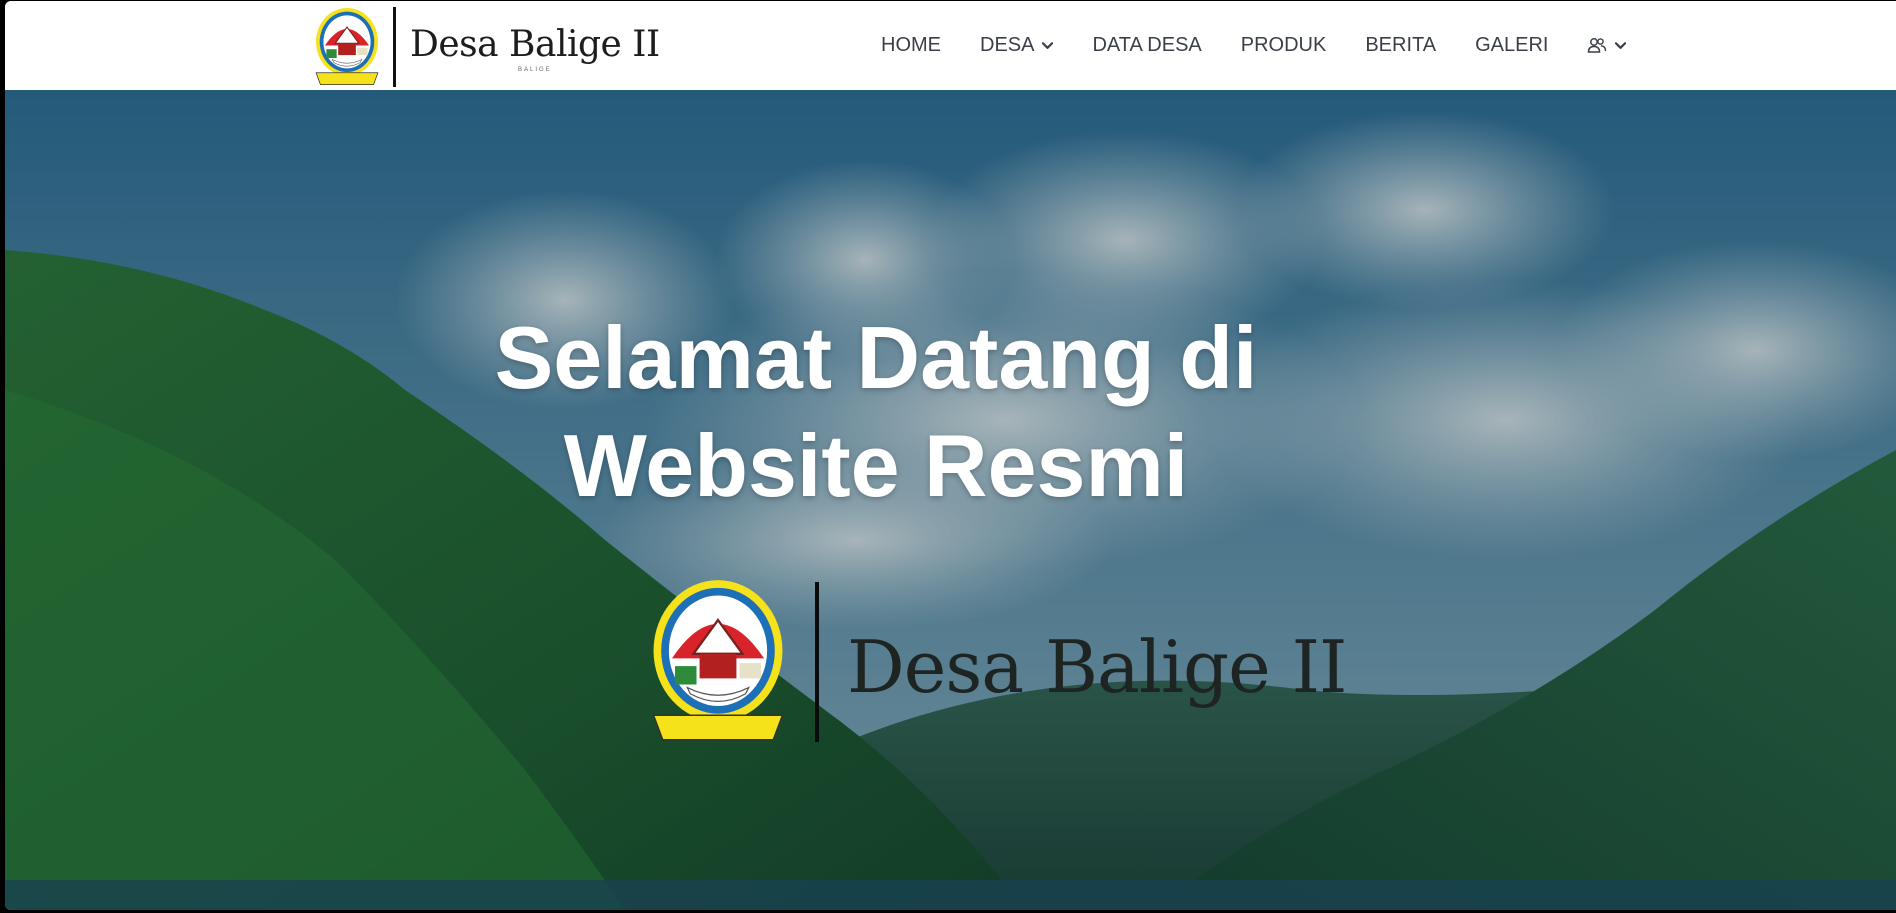  What do you see at coordinates (535, 70) in the screenshot?
I see `brand-subtitle: BALIGE` at bounding box center [535, 70].